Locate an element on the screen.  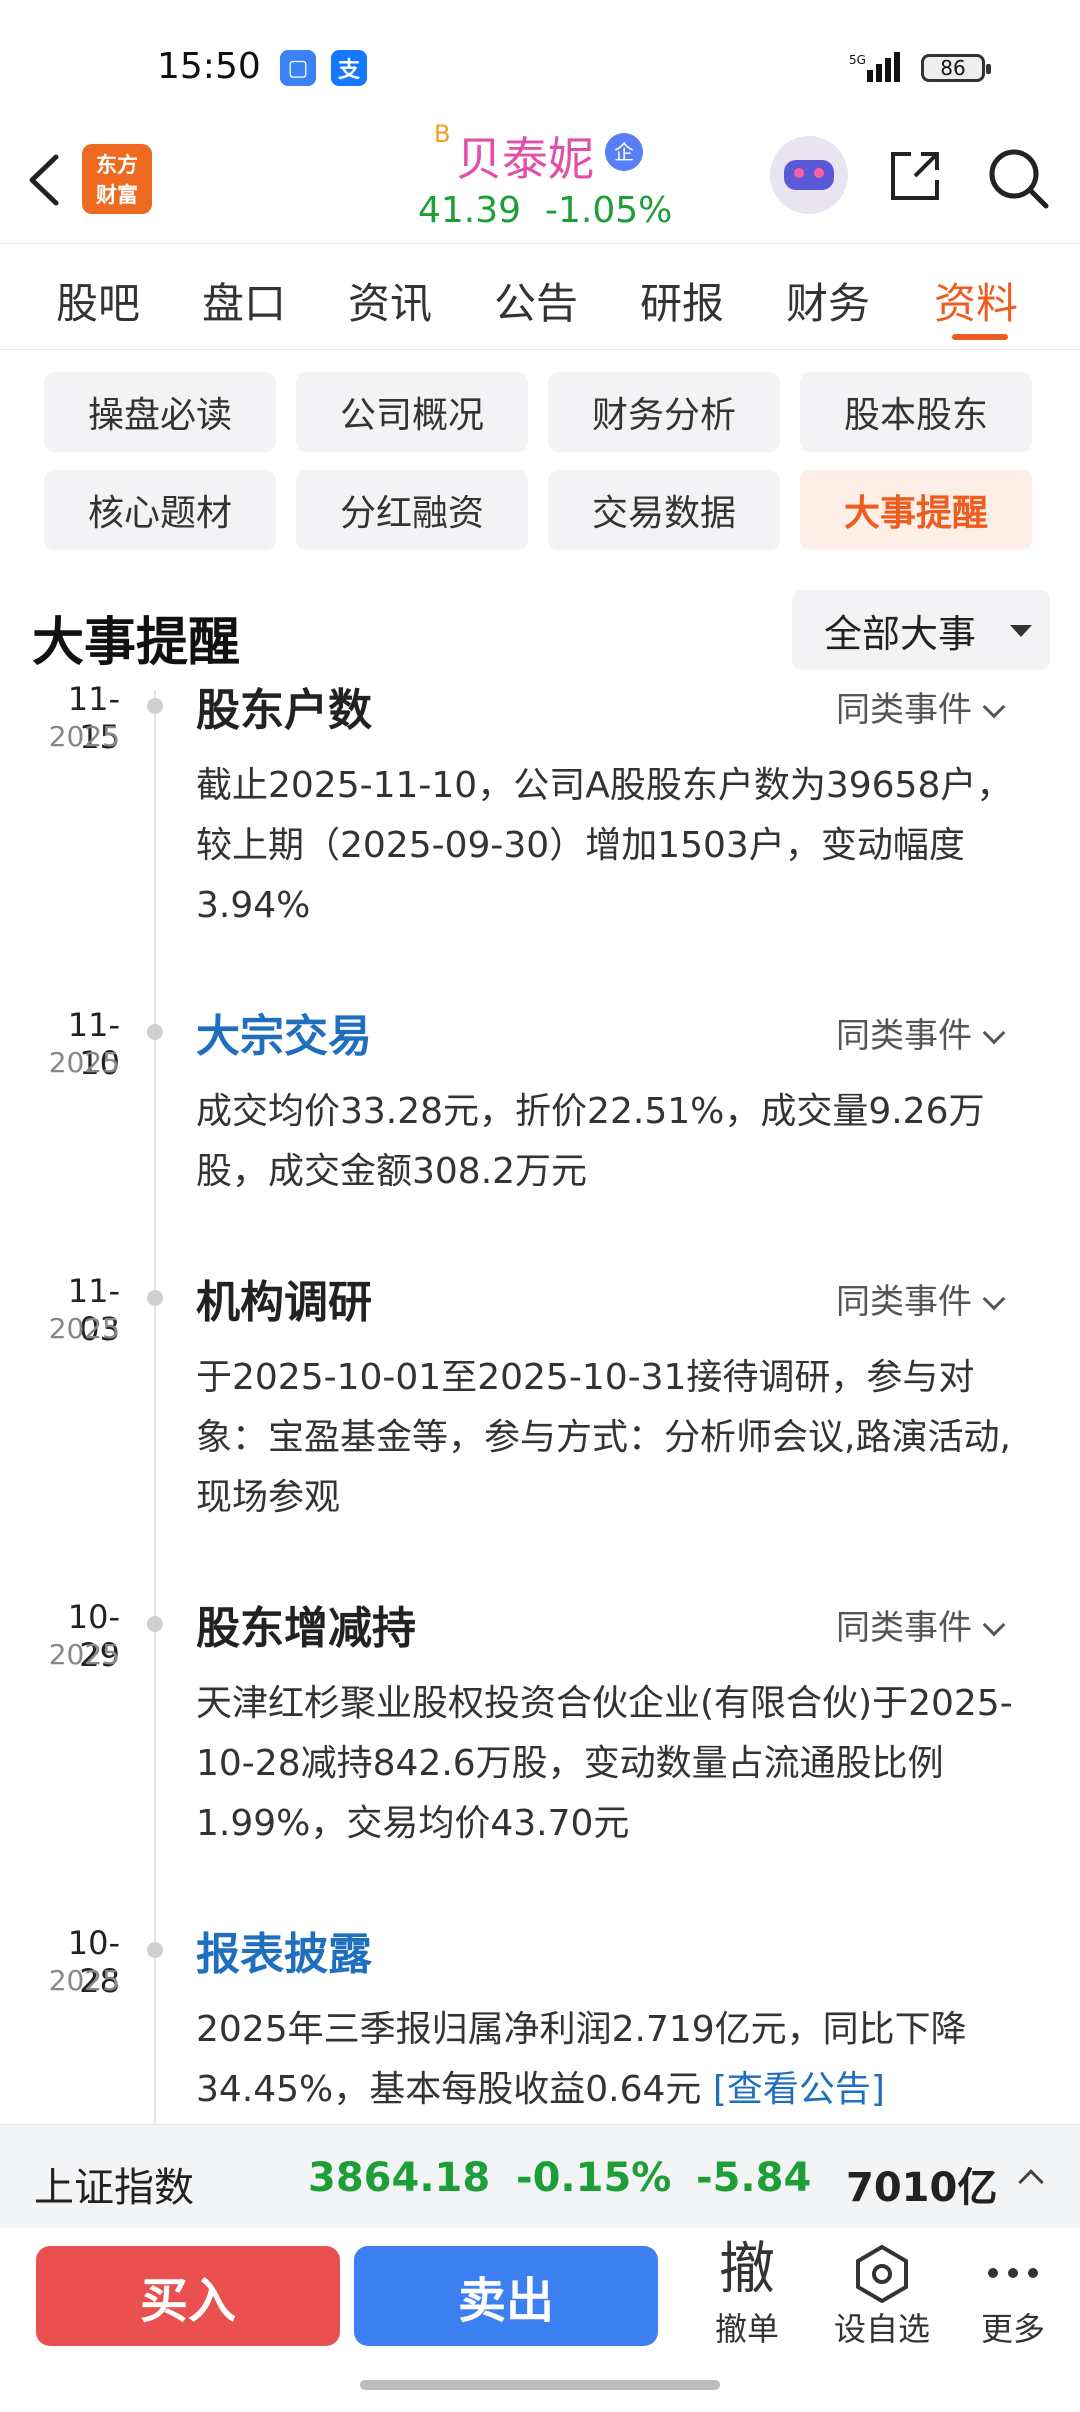
index-percent: -0.15% is located at coordinates (594, 2178).